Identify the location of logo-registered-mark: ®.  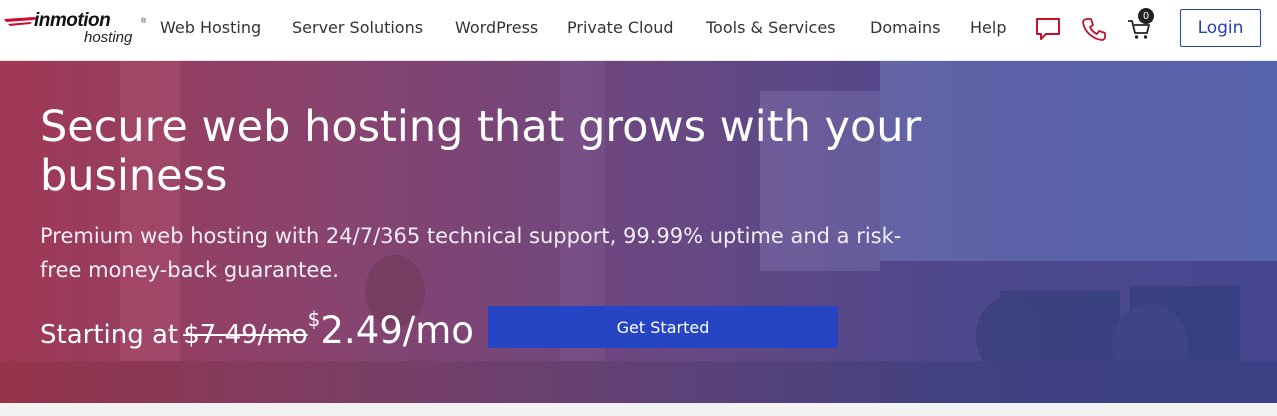
(144, 21).